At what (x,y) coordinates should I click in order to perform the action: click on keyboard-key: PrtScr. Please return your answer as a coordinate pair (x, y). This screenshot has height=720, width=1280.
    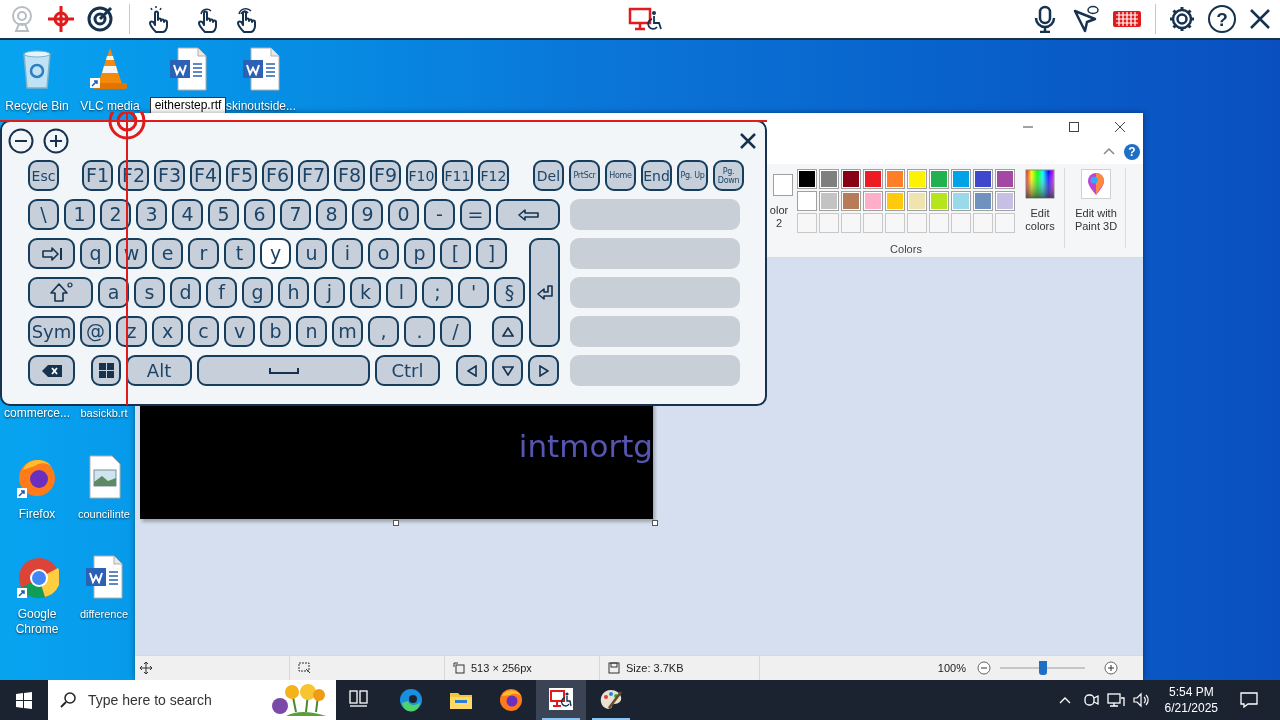
    Looking at the image, I should click on (584, 175).